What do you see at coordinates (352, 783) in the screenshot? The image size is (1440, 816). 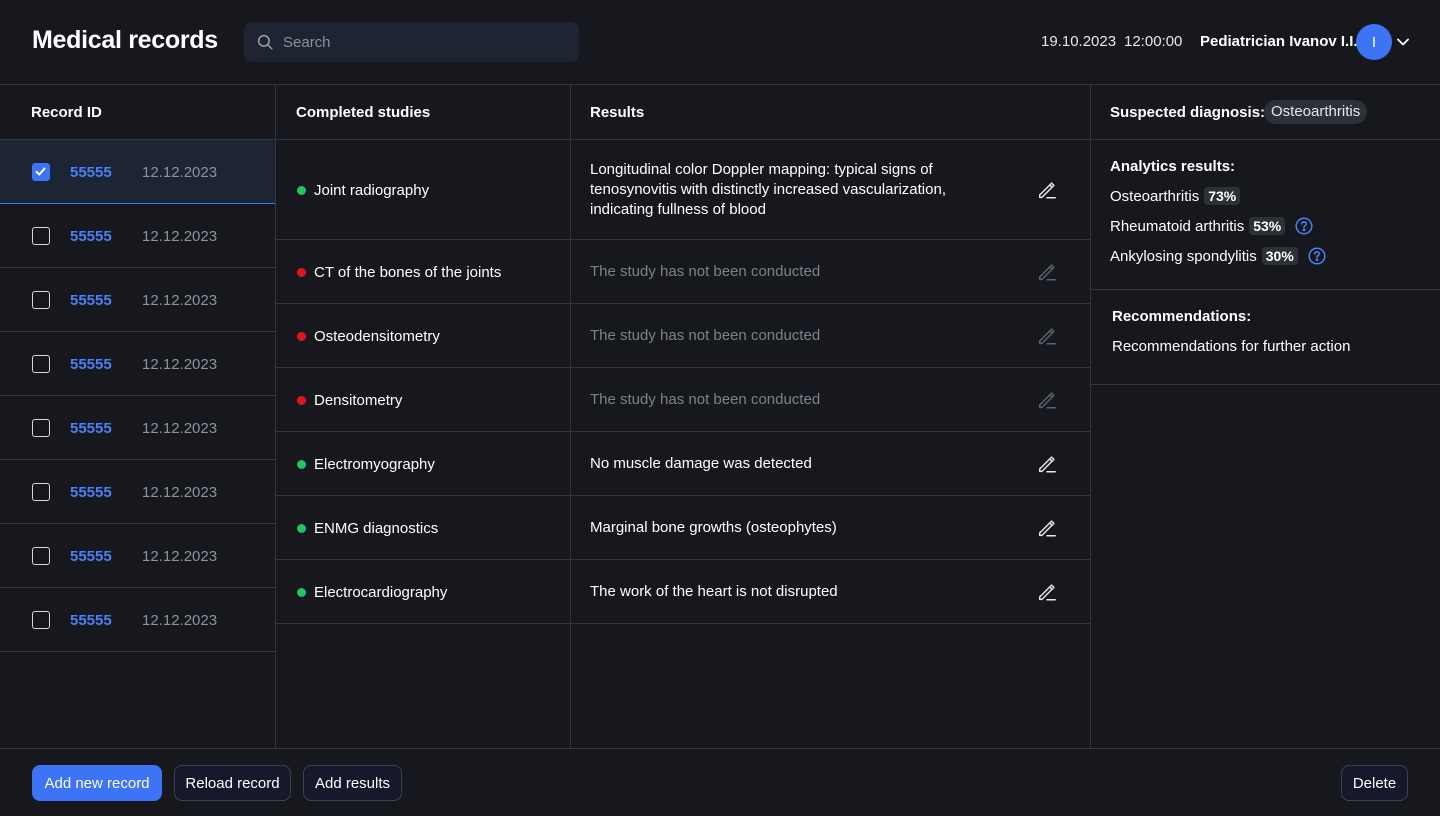 I see `add-results-button: Add results` at bounding box center [352, 783].